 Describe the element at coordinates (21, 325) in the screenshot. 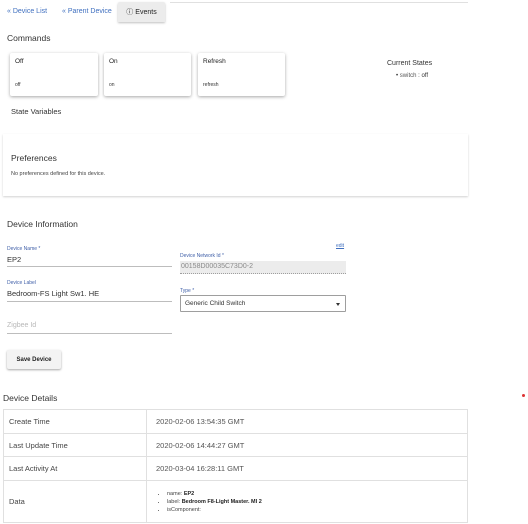

I see `zigbee-id-input: Zigbee Id` at that location.